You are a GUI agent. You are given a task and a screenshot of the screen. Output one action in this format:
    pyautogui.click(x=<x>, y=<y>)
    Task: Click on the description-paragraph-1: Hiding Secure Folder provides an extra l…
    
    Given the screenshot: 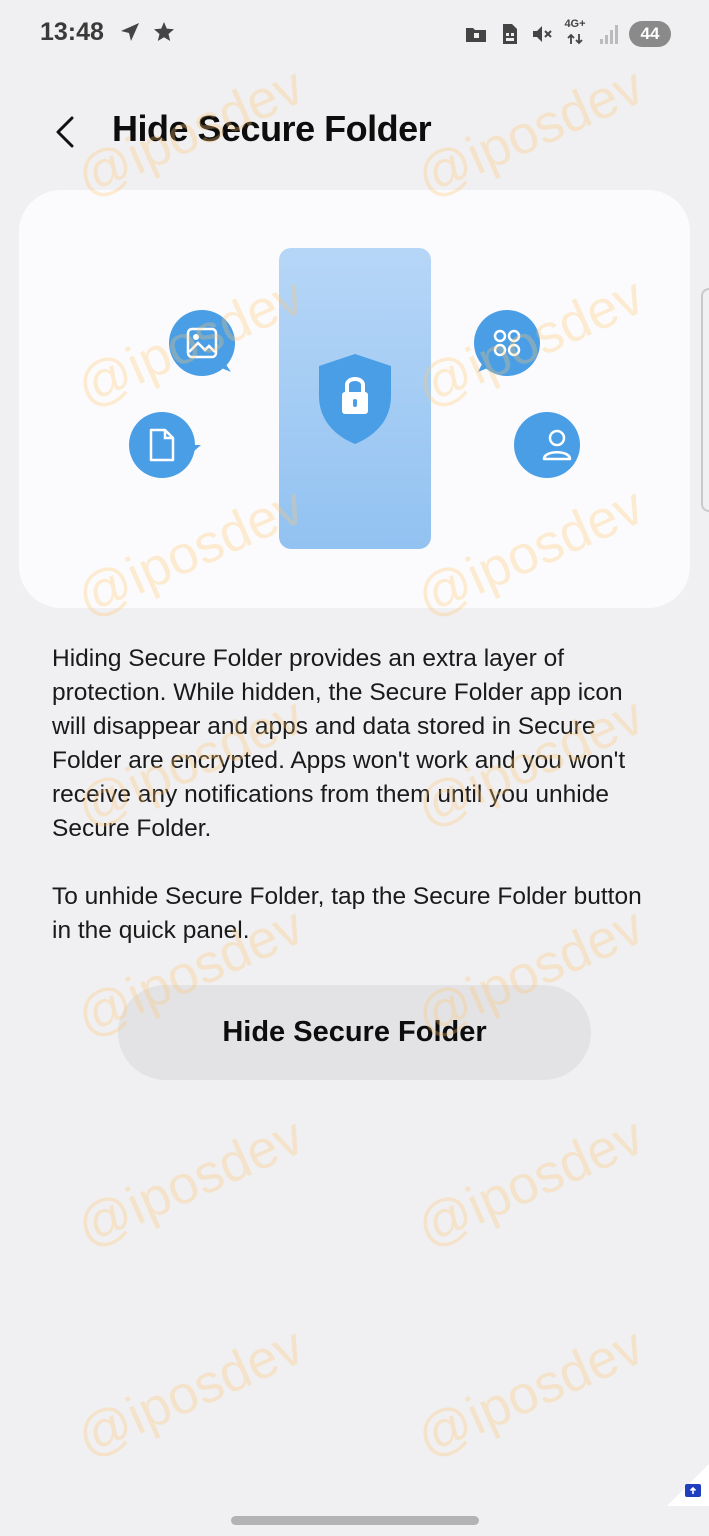 What is the action you would take?
    pyautogui.click(x=339, y=743)
    